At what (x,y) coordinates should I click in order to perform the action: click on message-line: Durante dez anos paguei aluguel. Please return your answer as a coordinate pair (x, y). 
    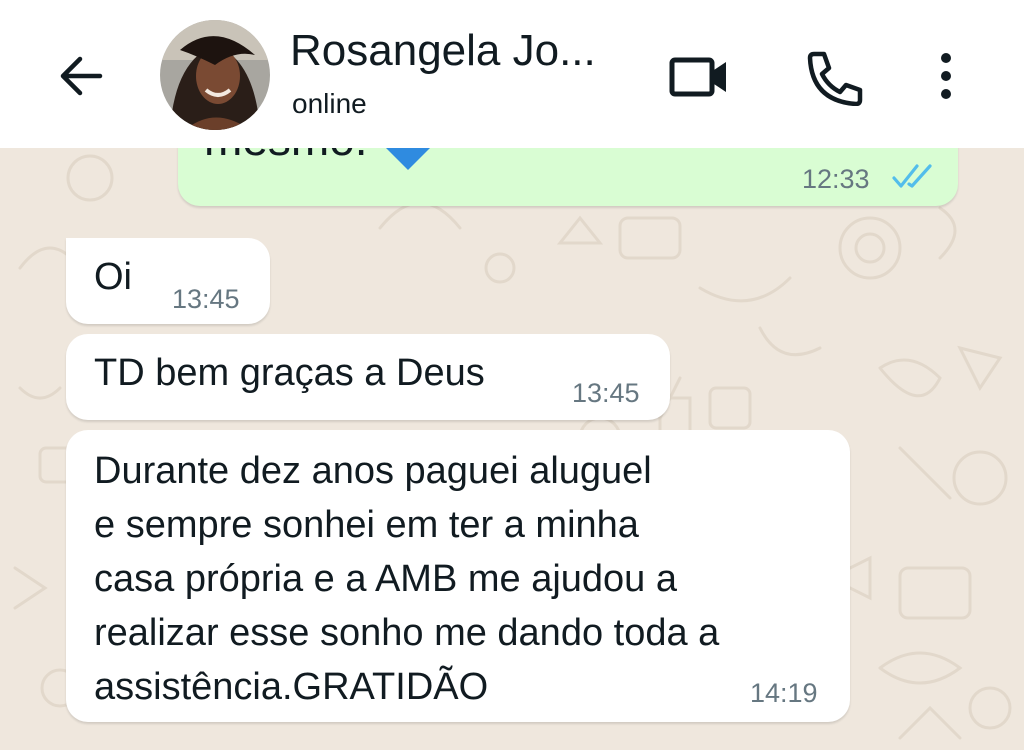
    Looking at the image, I should click on (373, 471).